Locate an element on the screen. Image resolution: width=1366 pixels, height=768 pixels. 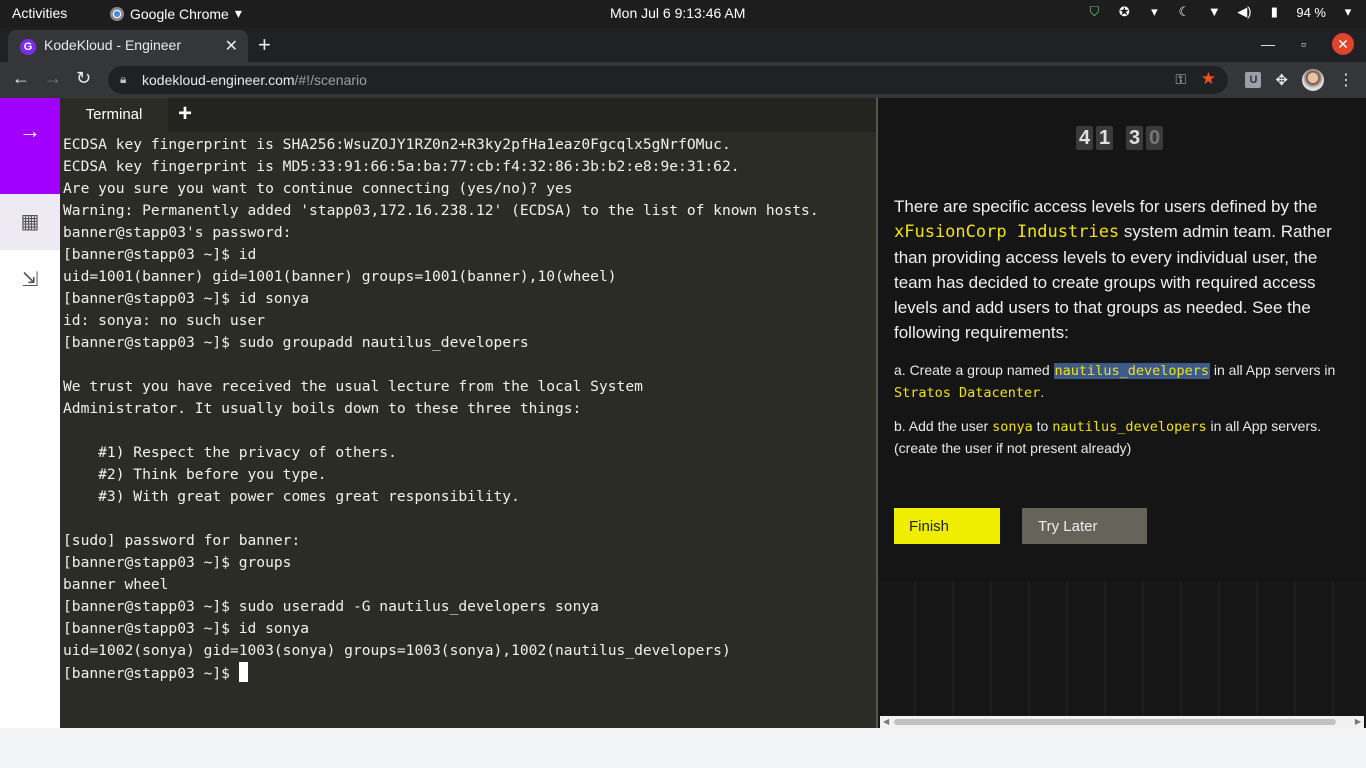
countdown-timer: 4 1 3 0 is located at coordinates (1119, 138).